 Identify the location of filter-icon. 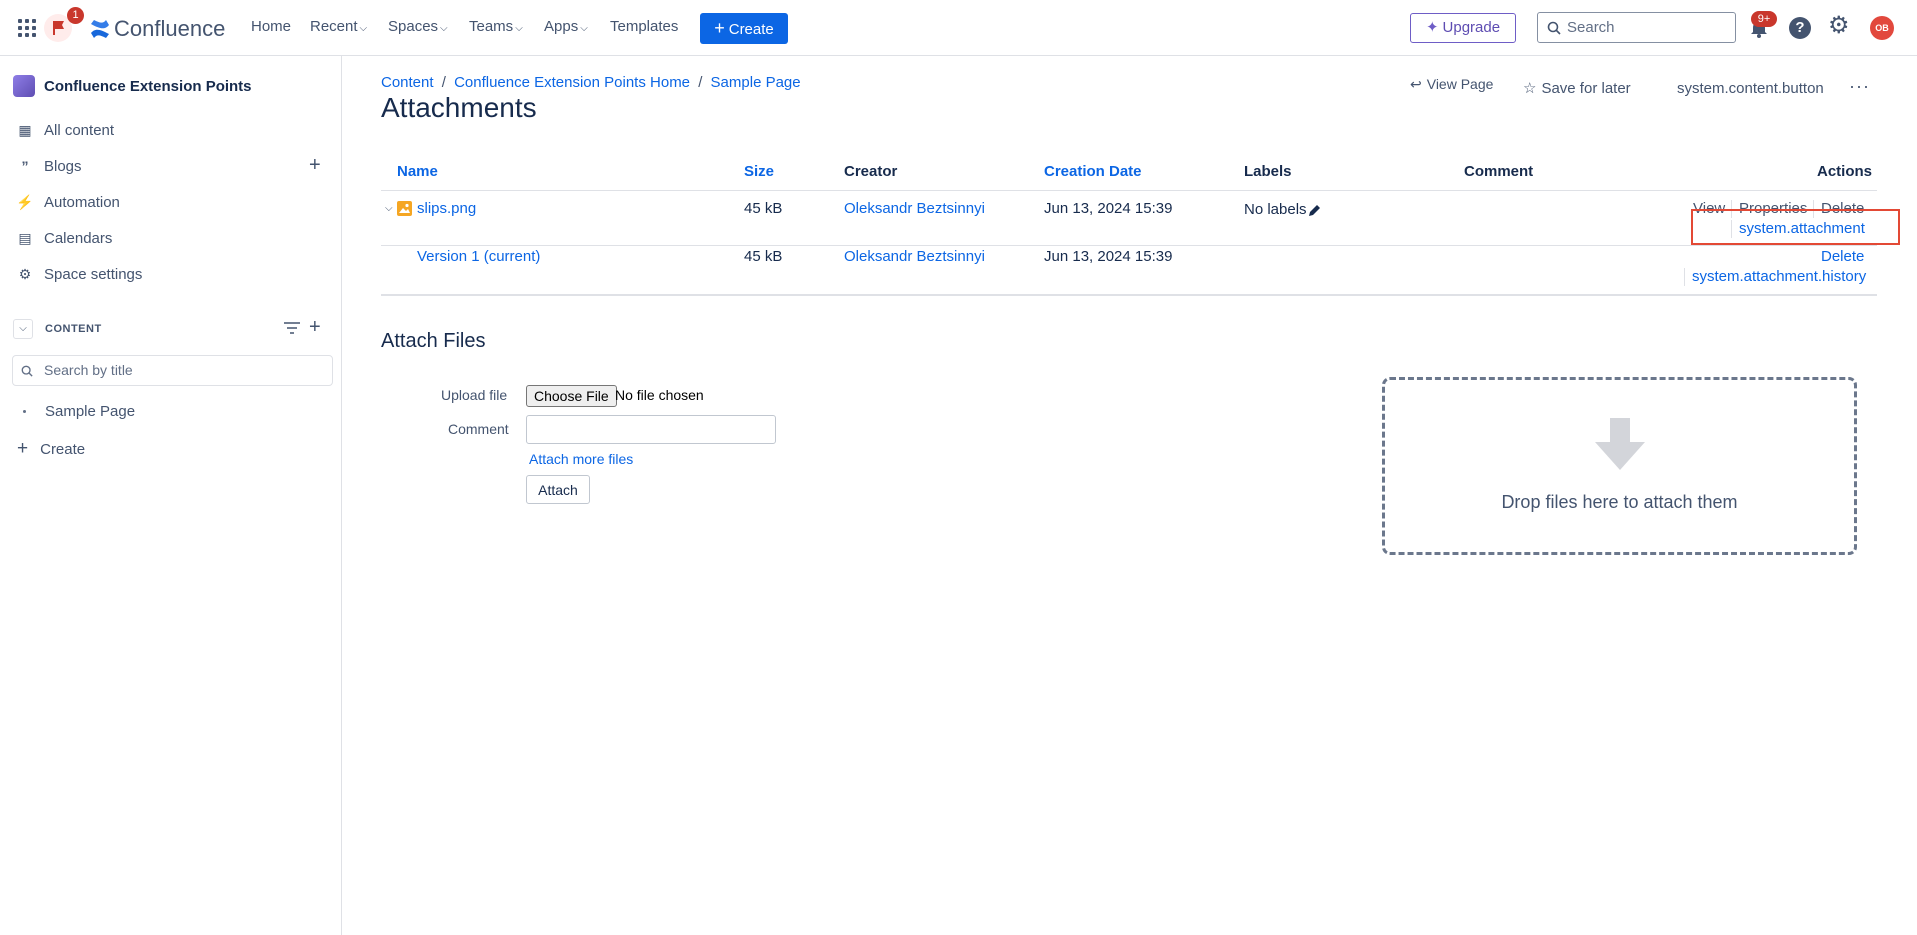
(292, 328).